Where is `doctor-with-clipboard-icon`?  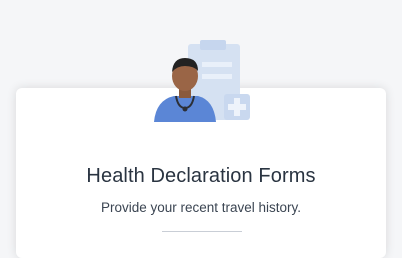 doctor-with-clipboard-icon is located at coordinates (203, 82).